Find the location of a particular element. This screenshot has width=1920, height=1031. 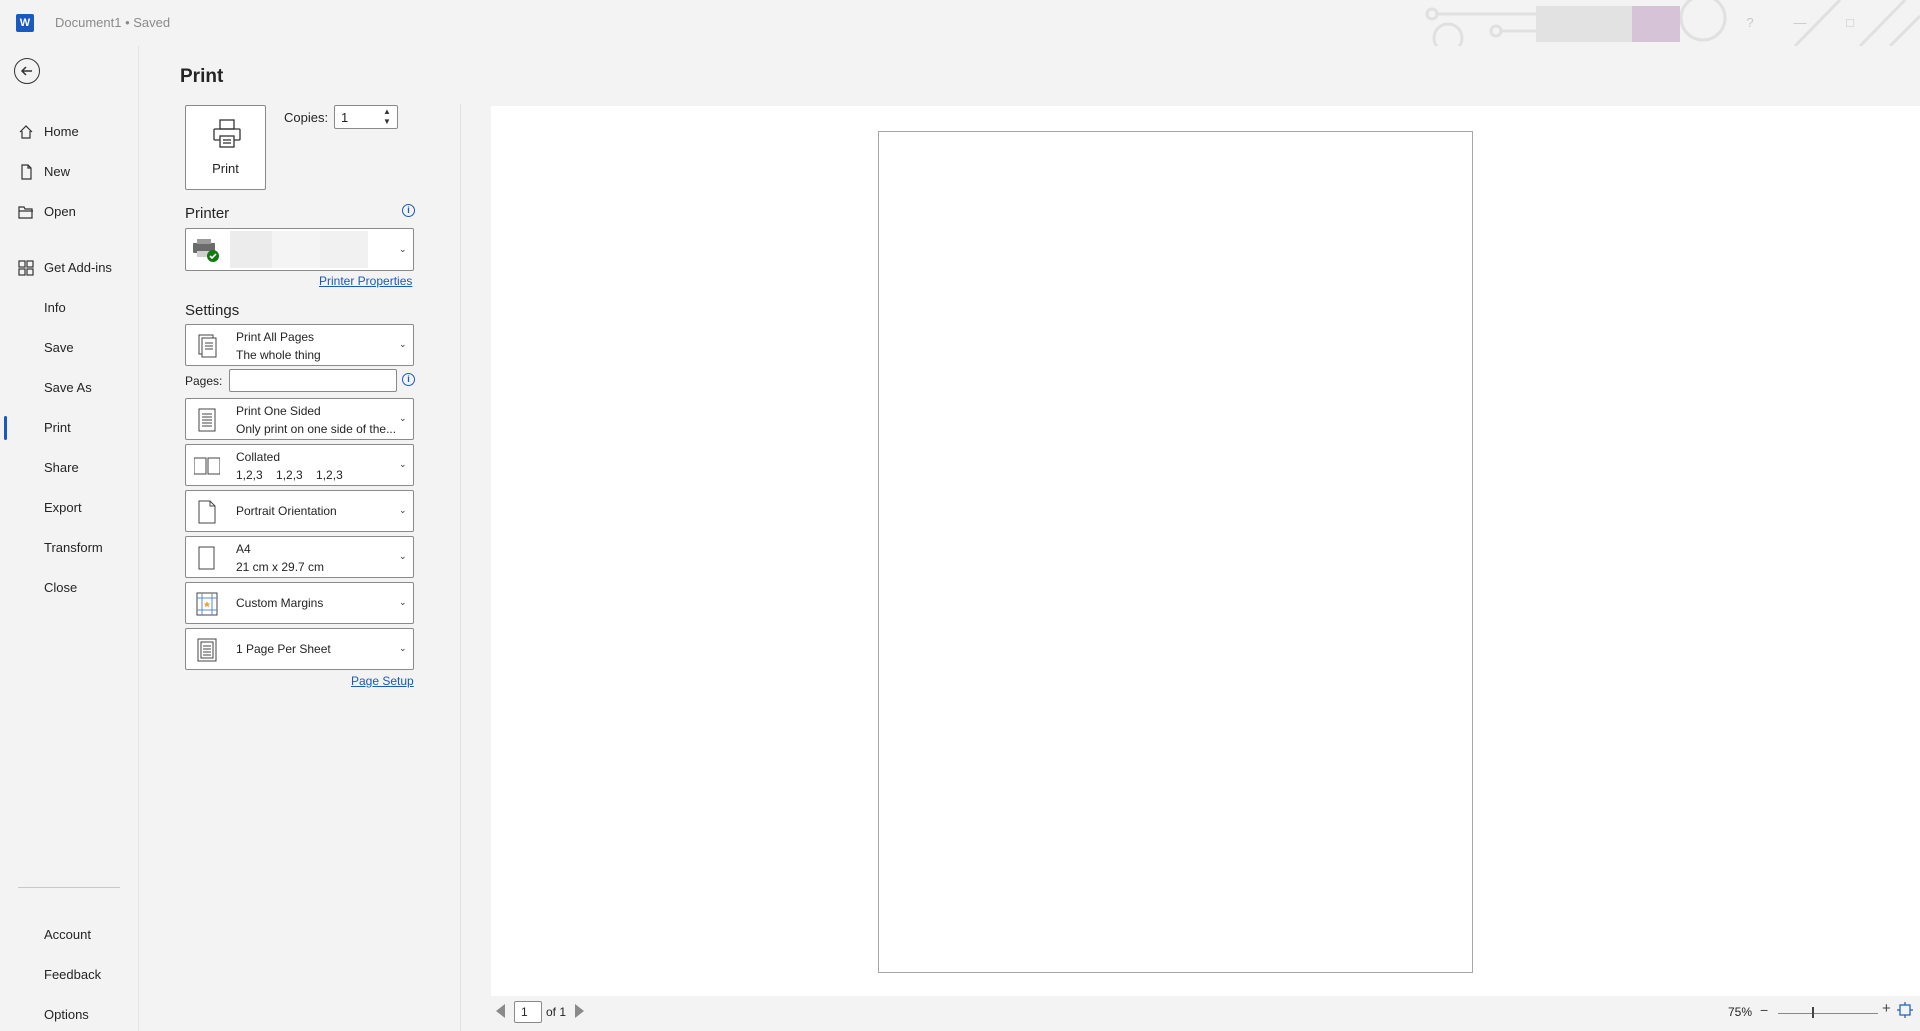

nav-item-account: Account is located at coordinates (69, 935).